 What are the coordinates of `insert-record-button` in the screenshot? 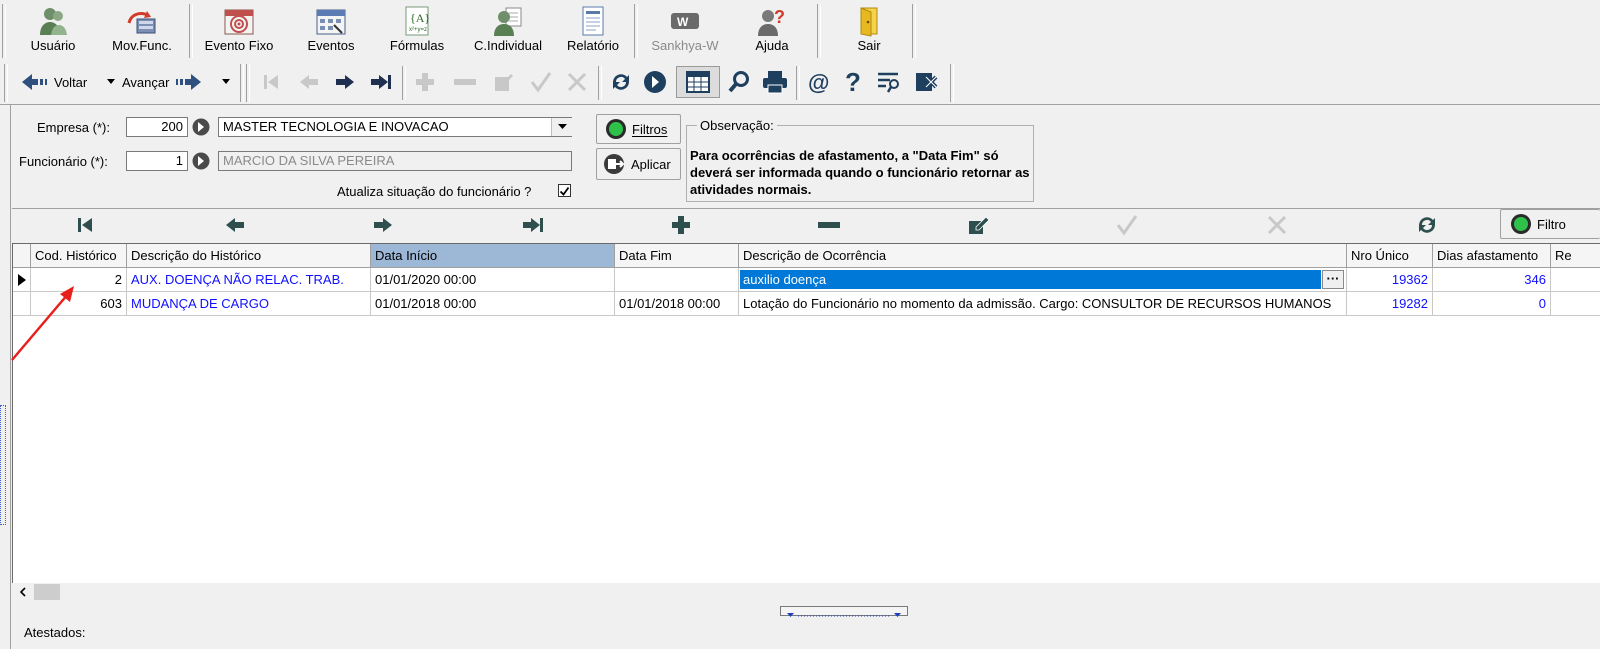 It's located at (425, 82).